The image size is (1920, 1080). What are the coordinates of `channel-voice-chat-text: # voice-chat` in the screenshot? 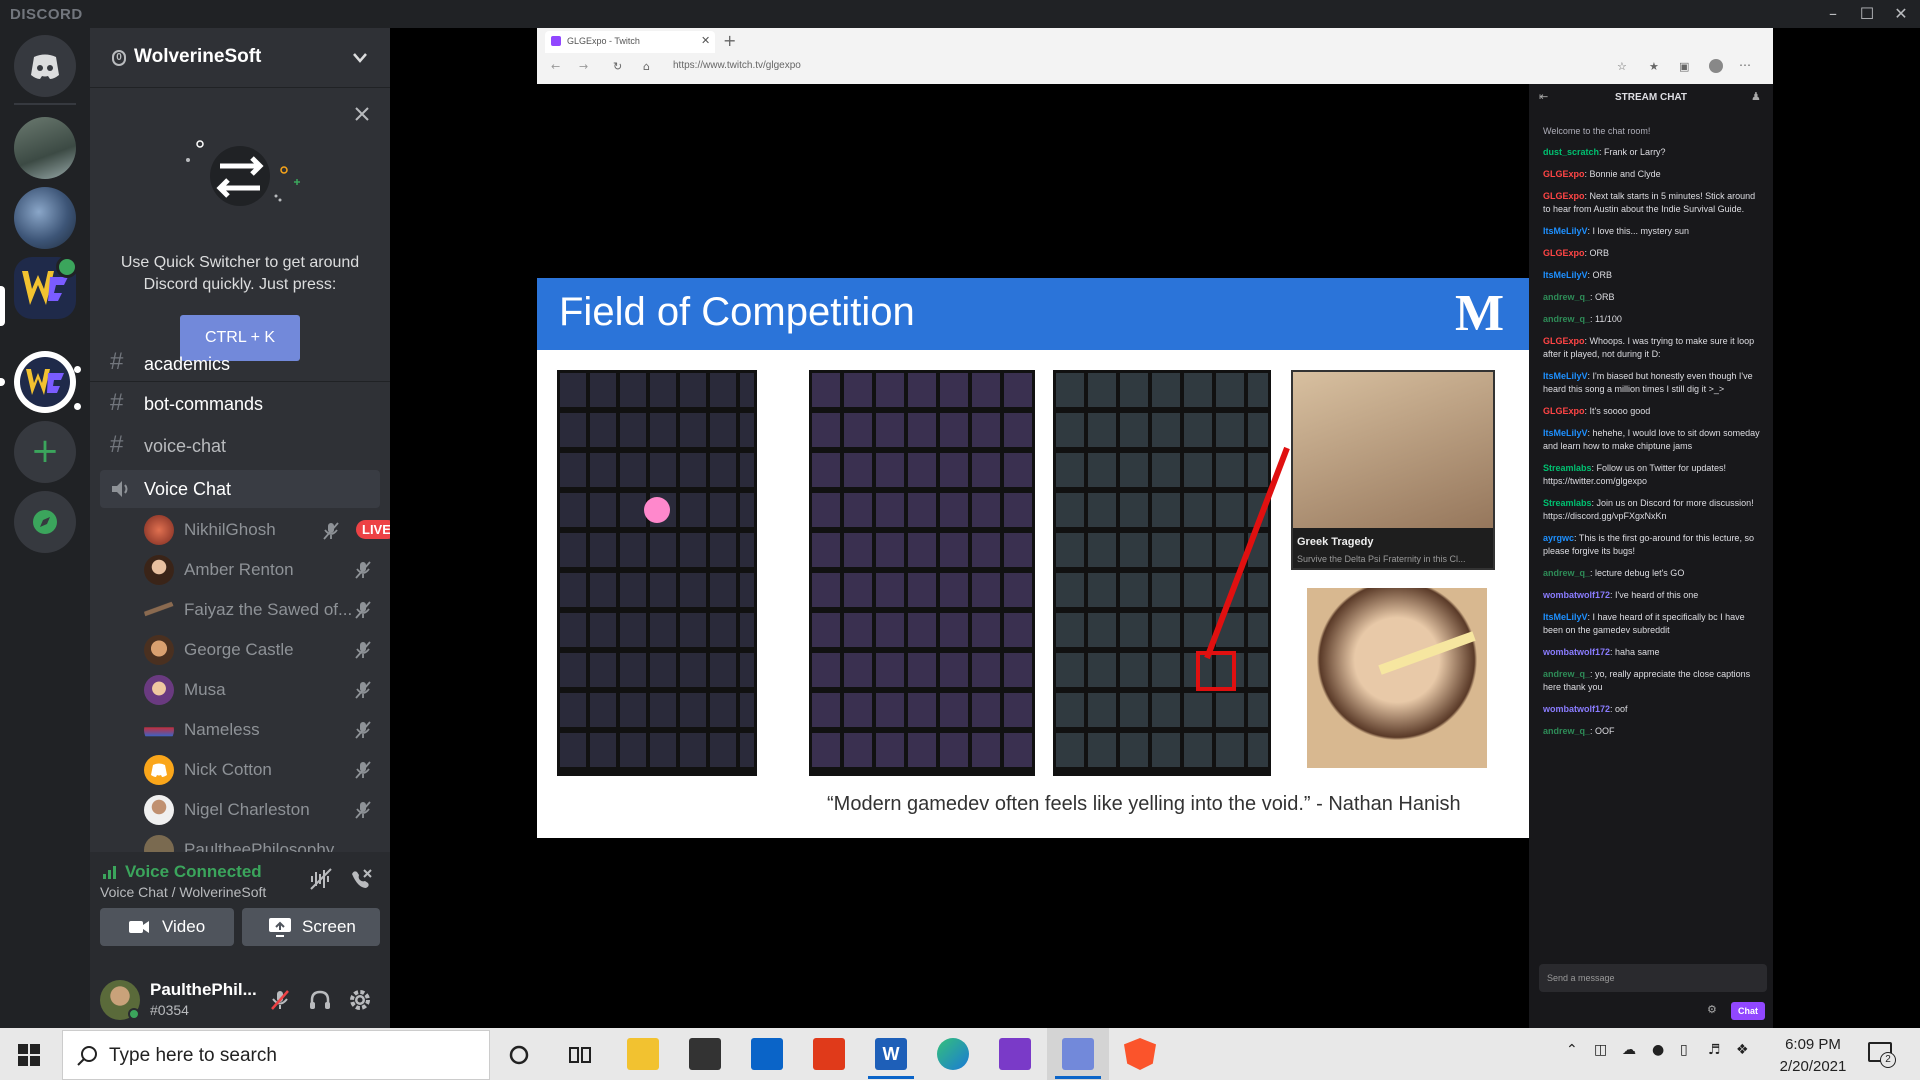 It's located at (240, 446).